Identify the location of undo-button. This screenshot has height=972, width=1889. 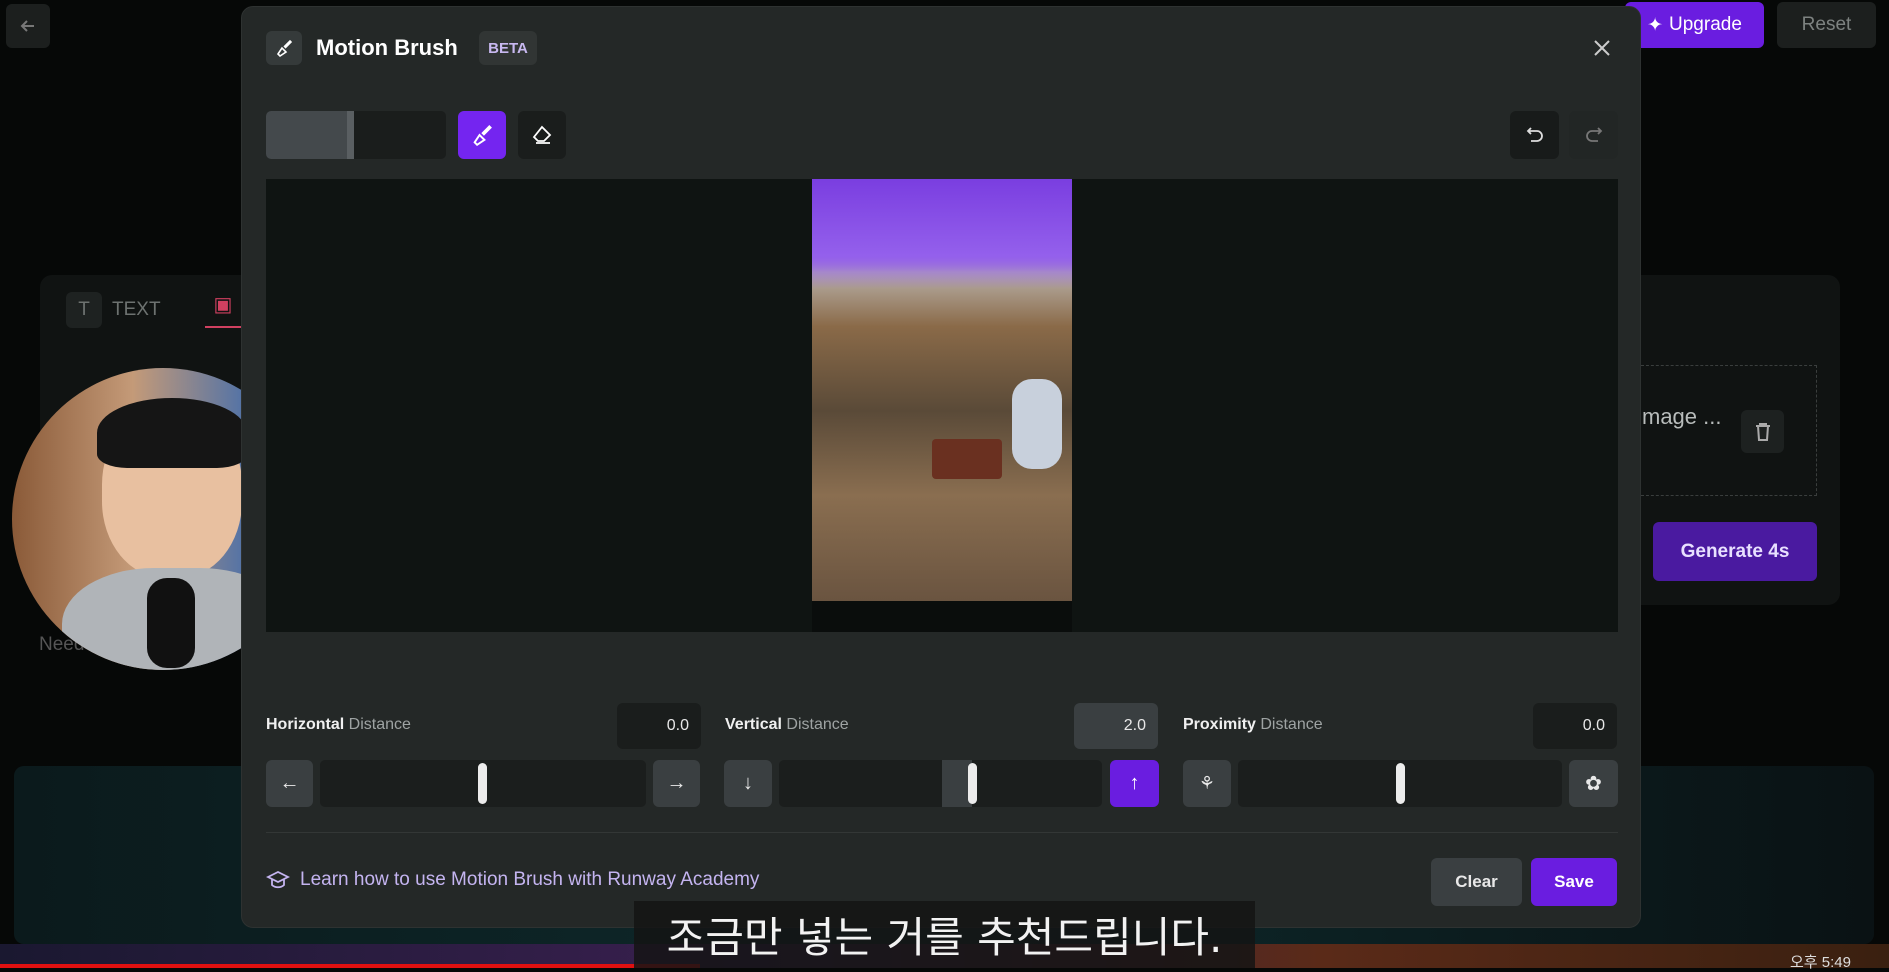
(1534, 135).